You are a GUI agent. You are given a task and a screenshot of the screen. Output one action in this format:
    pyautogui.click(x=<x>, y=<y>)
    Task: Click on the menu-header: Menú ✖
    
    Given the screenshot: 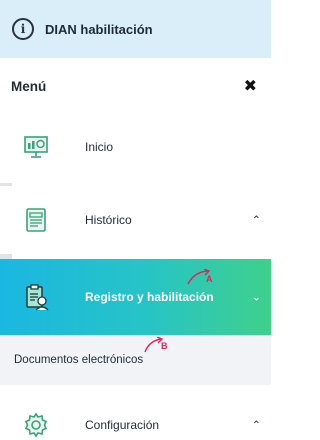 What is the action you would take?
    pyautogui.click(x=135, y=86)
    